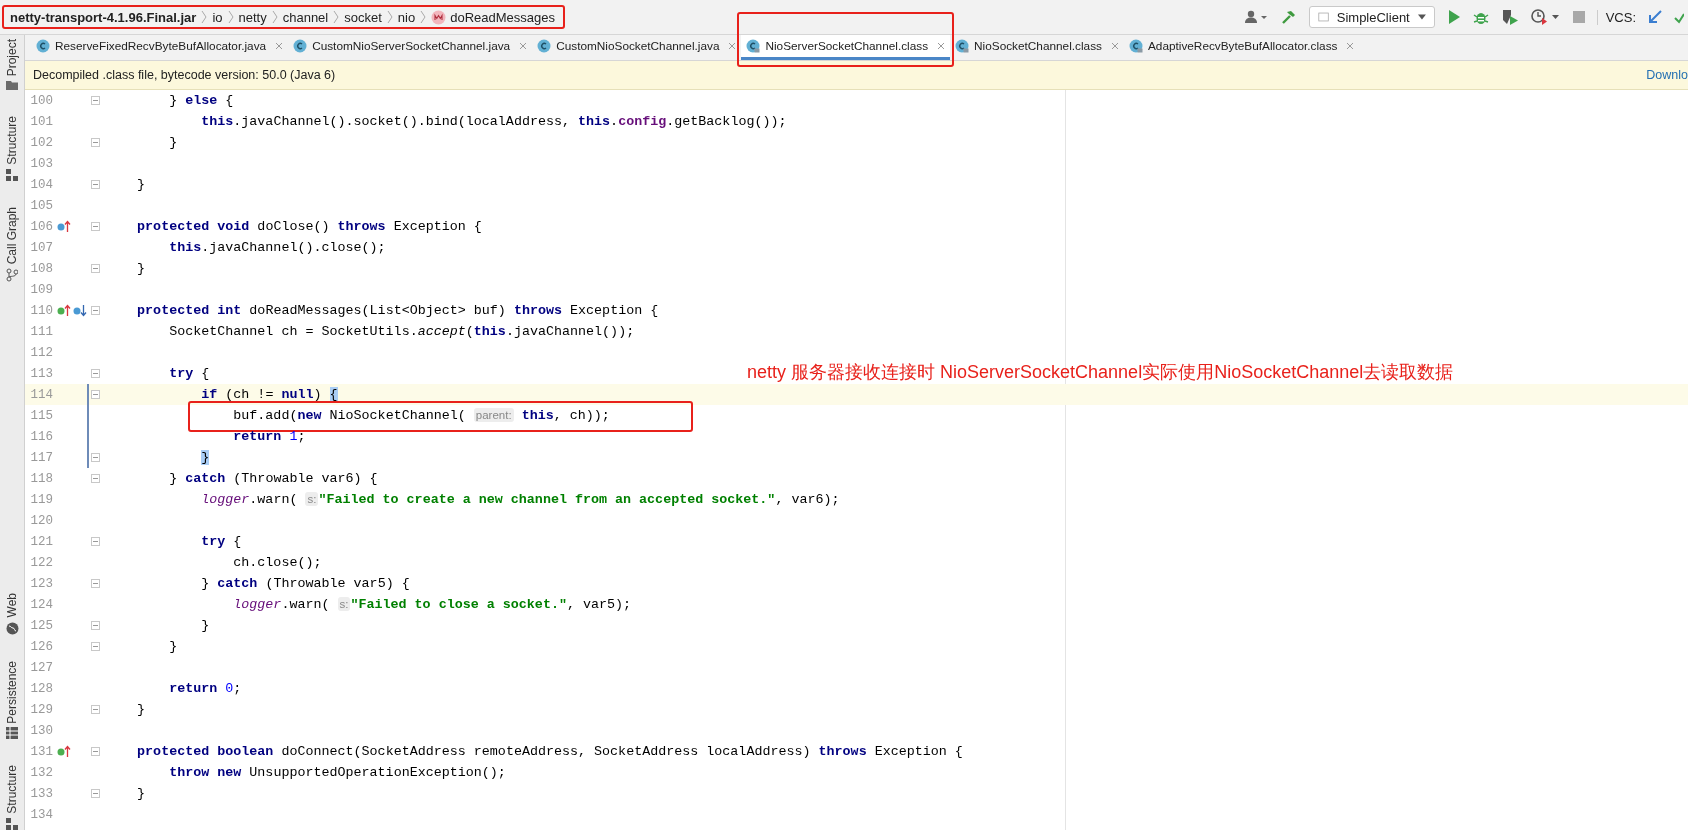 The width and height of the screenshot is (1688, 830). What do you see at coordinates (41, 142) in the screenshot?
I see `line-number: 102` at bounding box center [41, 142].